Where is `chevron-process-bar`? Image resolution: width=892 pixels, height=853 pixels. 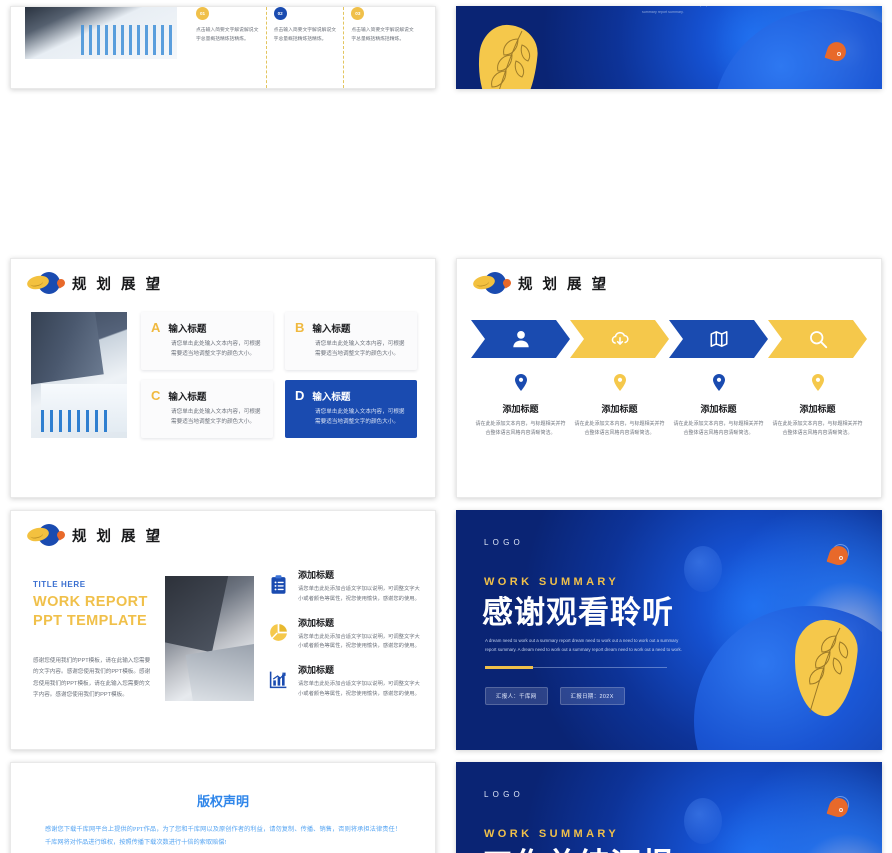
chevron-process-bar is located at coordinates (669, 339).